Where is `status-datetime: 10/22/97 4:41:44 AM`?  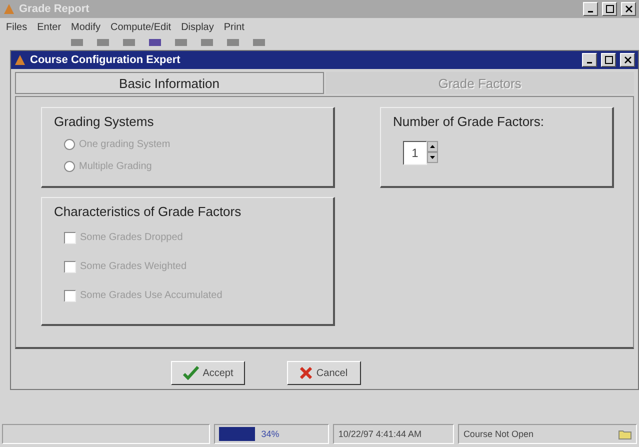
status-datetime: 10/22/97 4:41:44 AM is located at coordinates (380, 434).